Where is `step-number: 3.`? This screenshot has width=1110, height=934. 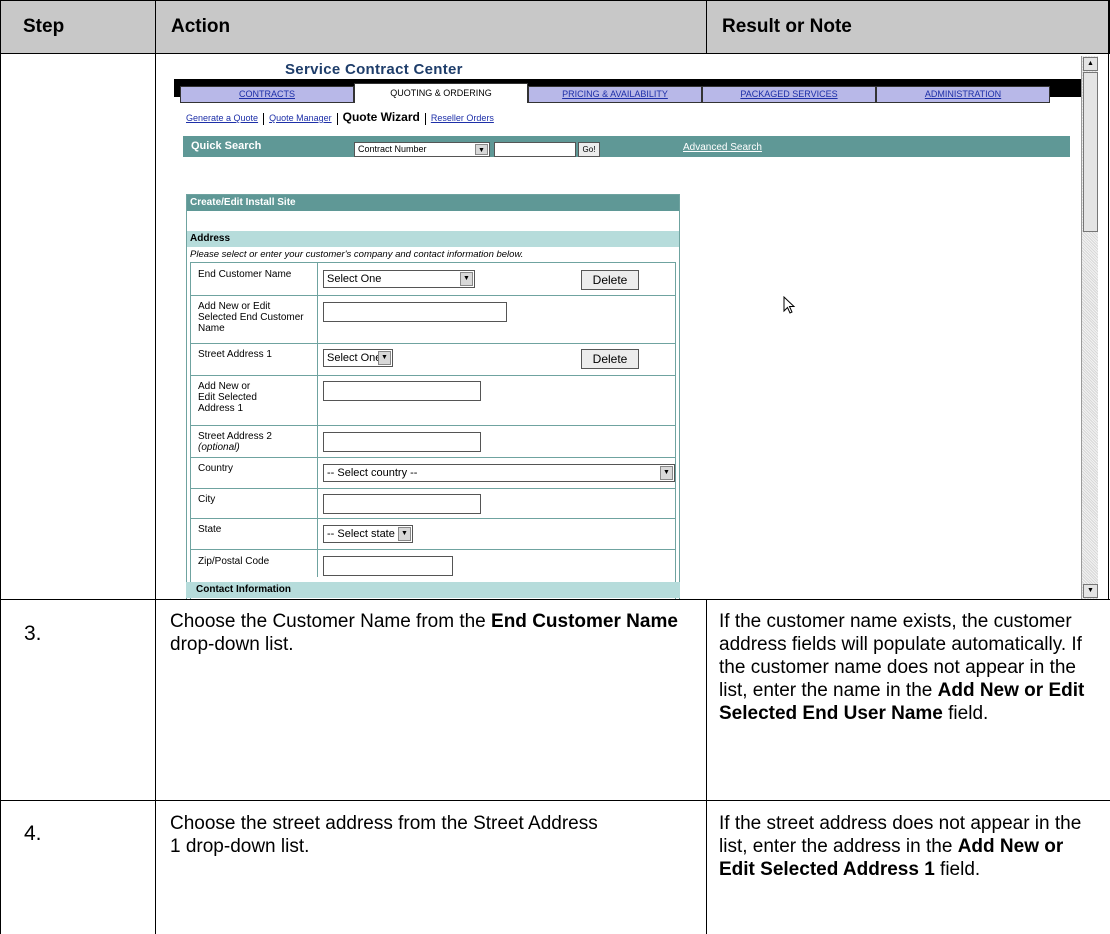
step-number: 3. is located at coordinates (33, 633).